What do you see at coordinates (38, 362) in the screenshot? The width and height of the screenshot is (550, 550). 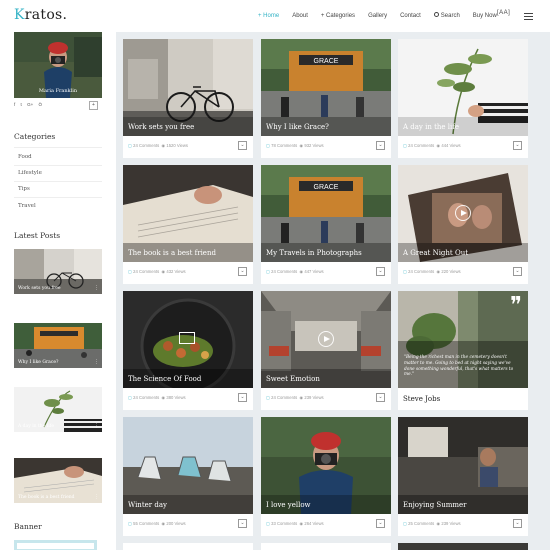 I see `latest-post-title: Why I like Grace?` at bounding box center [38, 362].